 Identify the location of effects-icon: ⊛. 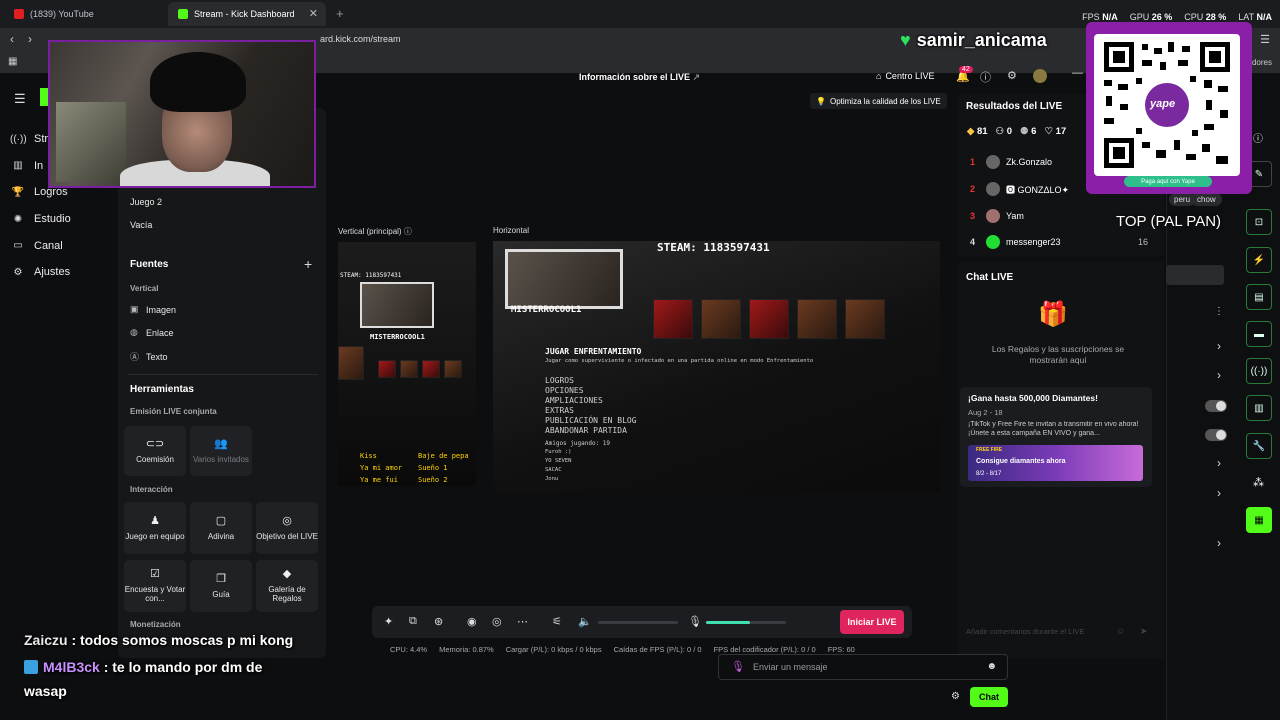
(438, 621).